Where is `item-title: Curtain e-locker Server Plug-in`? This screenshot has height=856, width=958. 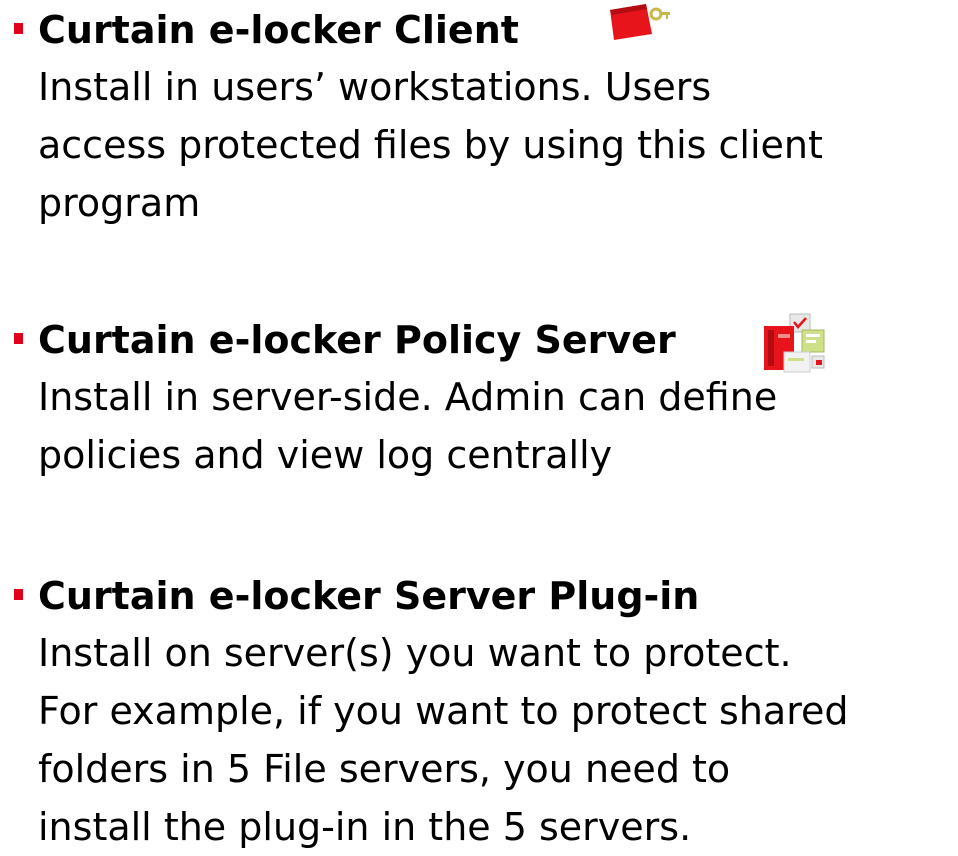 item-title: Curtain e-locker Server Plug-in is located at coordinates (369, 596).